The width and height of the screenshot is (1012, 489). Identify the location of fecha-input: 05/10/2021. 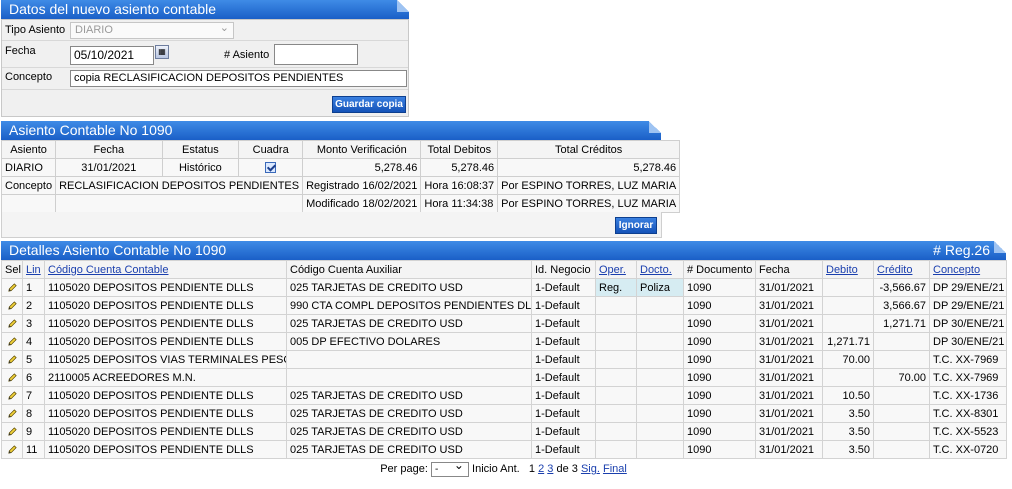
(112, 55).